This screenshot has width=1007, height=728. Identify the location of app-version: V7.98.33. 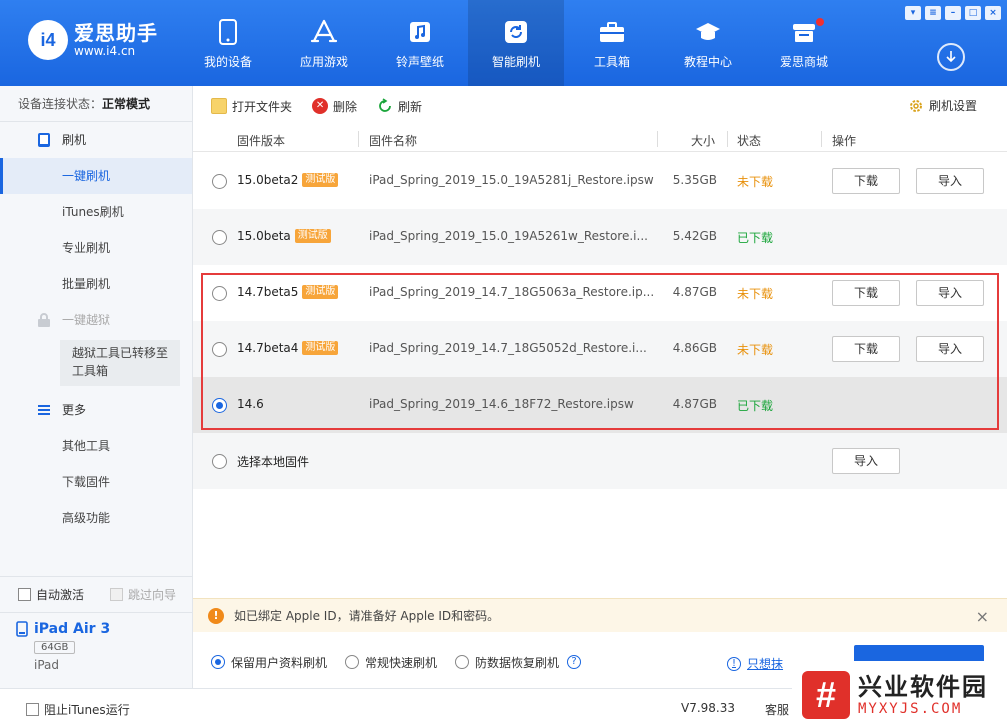
(708, 708).